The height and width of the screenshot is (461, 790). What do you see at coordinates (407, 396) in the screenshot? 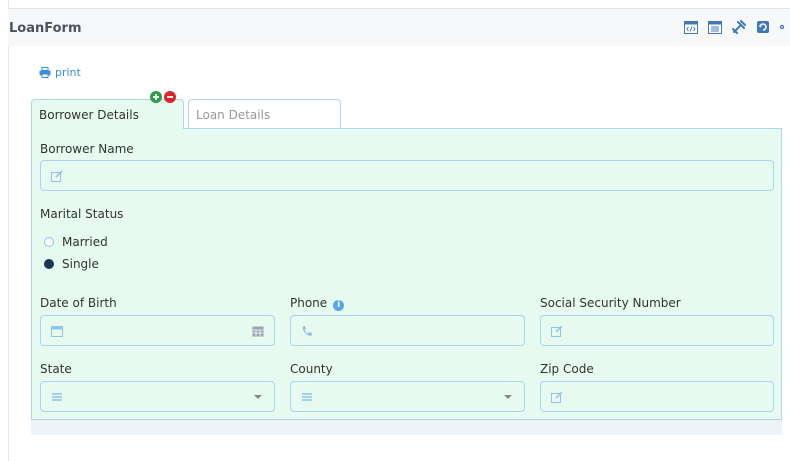
I see `county-select` at bounding box center [407, 396].